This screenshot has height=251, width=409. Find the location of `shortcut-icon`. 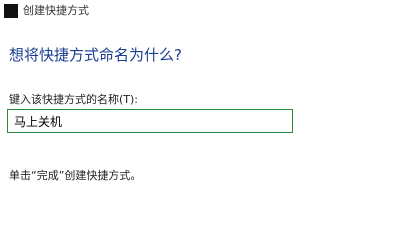

shortcut-icon is located at coordinates (11, 11).